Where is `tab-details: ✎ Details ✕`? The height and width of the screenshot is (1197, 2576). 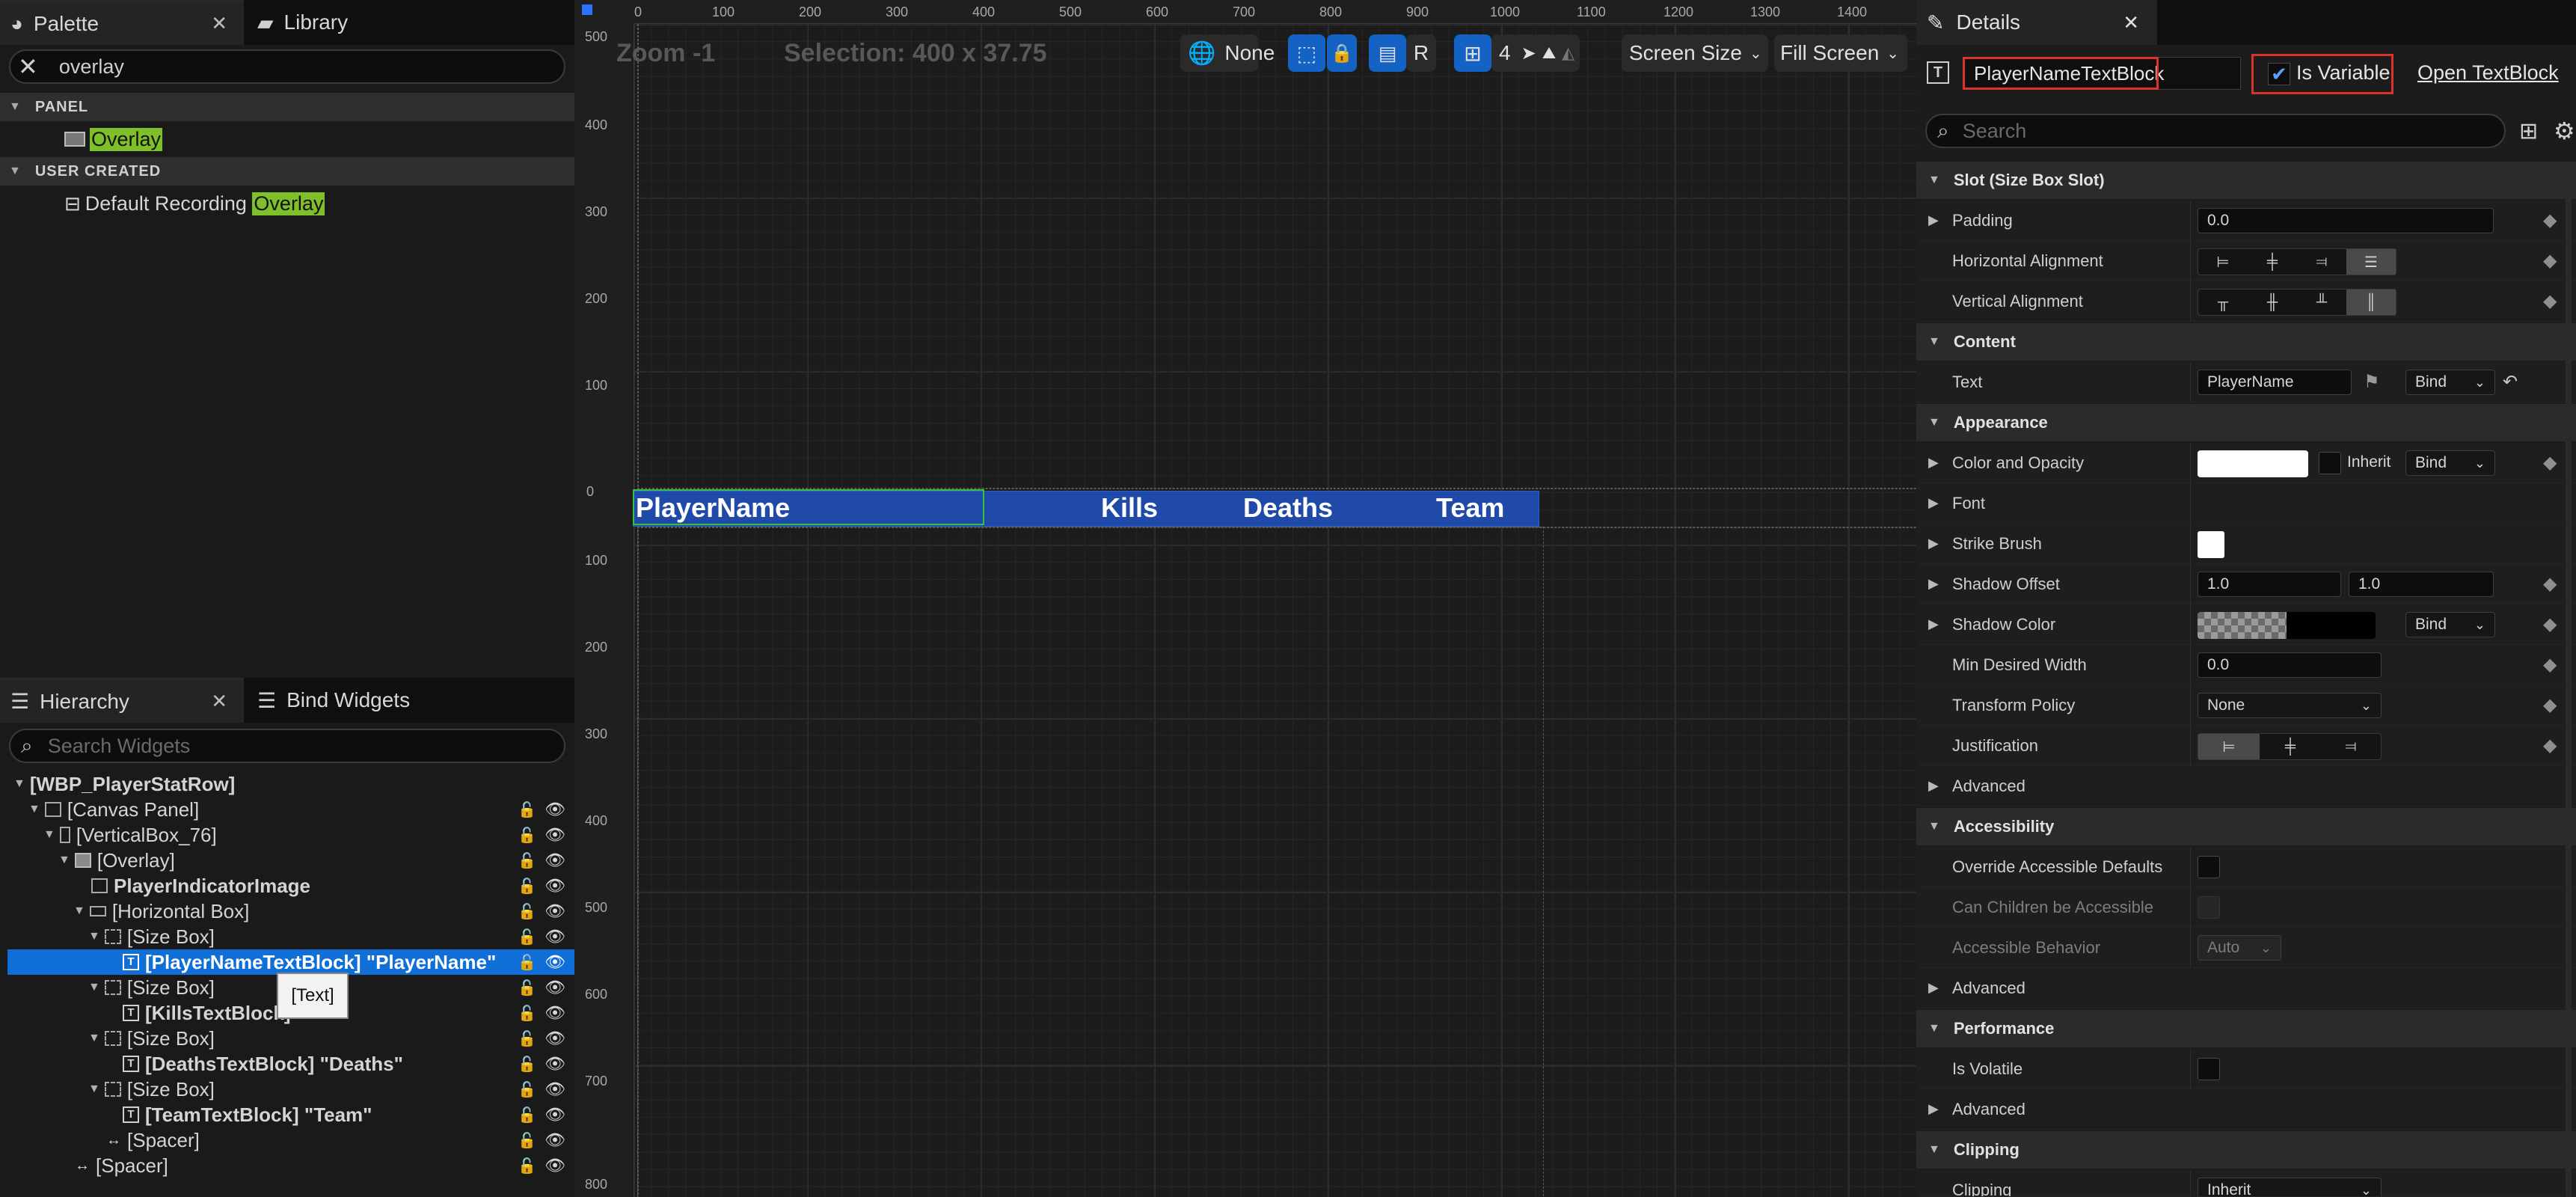 tab-details: ✎ Details ✕ is located at coordinates (2036, 22).